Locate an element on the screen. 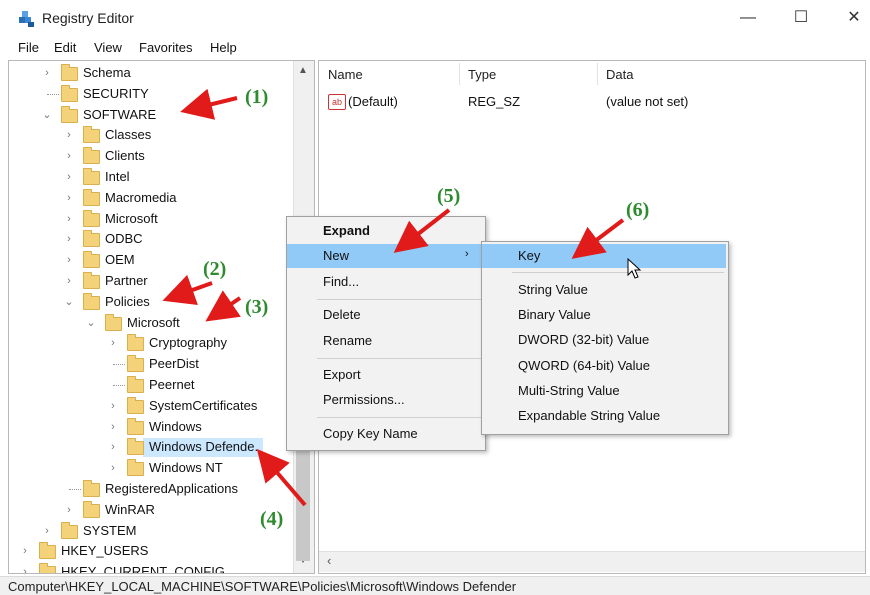  submenu-chevron-icon: › is located at coordinates (467, 254).